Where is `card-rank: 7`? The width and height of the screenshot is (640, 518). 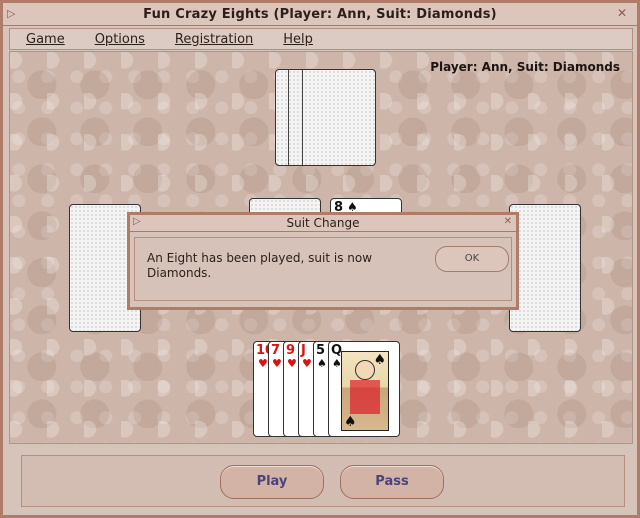
card-rank: 7 is located at coordinates (276, 350).